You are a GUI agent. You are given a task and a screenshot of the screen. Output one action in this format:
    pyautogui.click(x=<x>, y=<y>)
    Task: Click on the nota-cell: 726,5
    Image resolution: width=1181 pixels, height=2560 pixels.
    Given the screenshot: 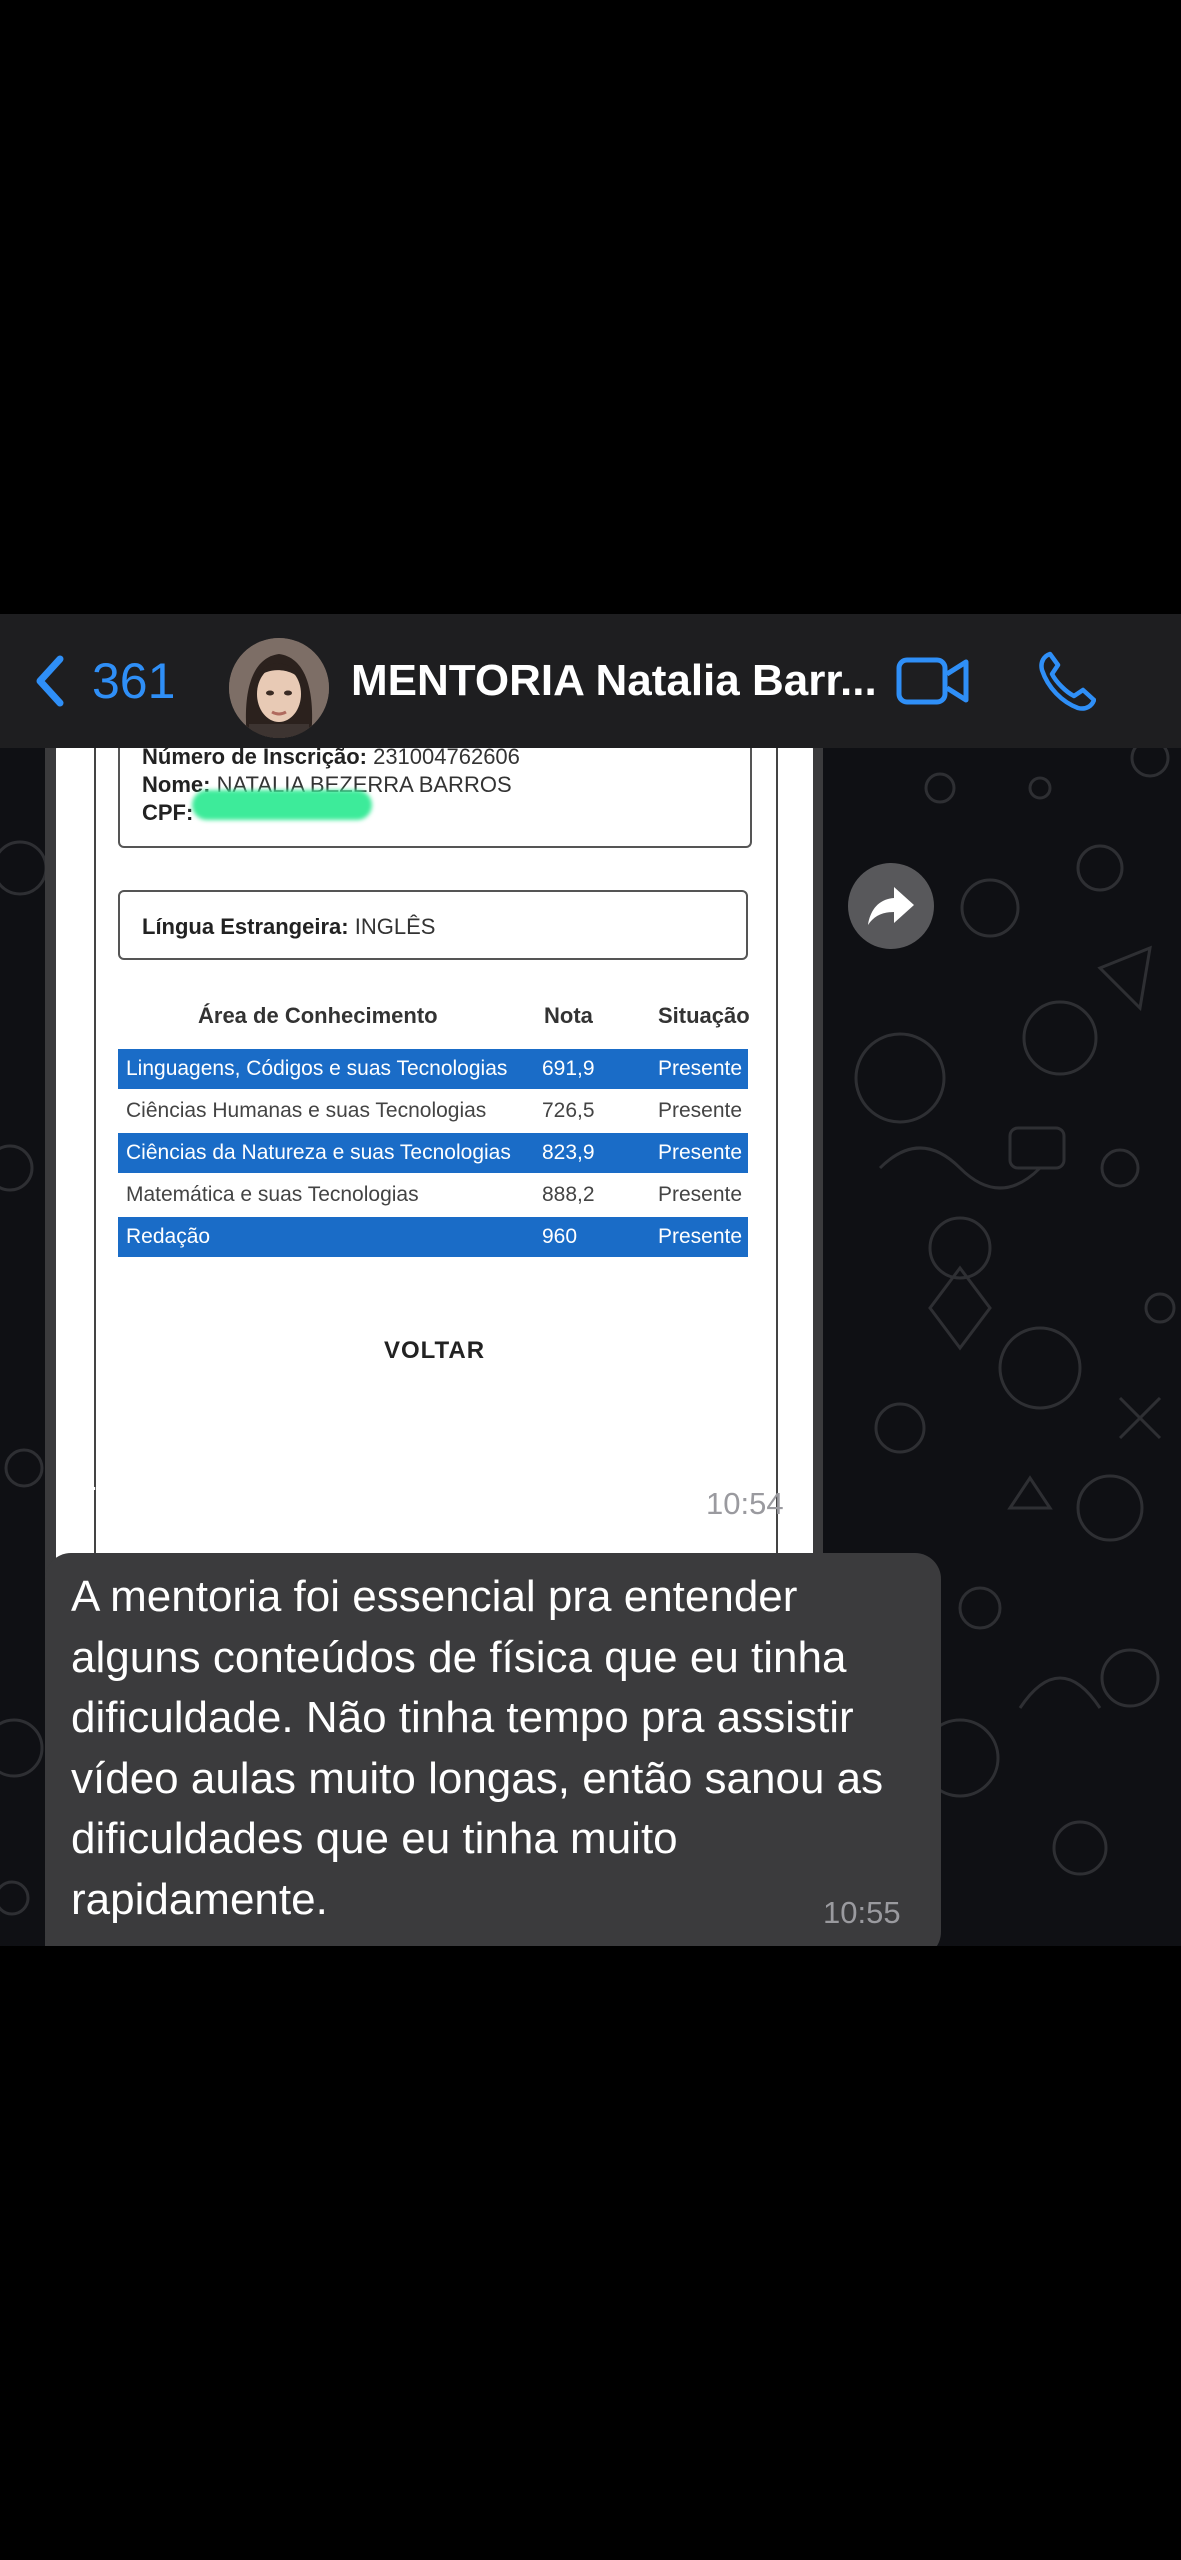 What is the action you would take?
    pyautogui.click(x=568, y=1110)
    